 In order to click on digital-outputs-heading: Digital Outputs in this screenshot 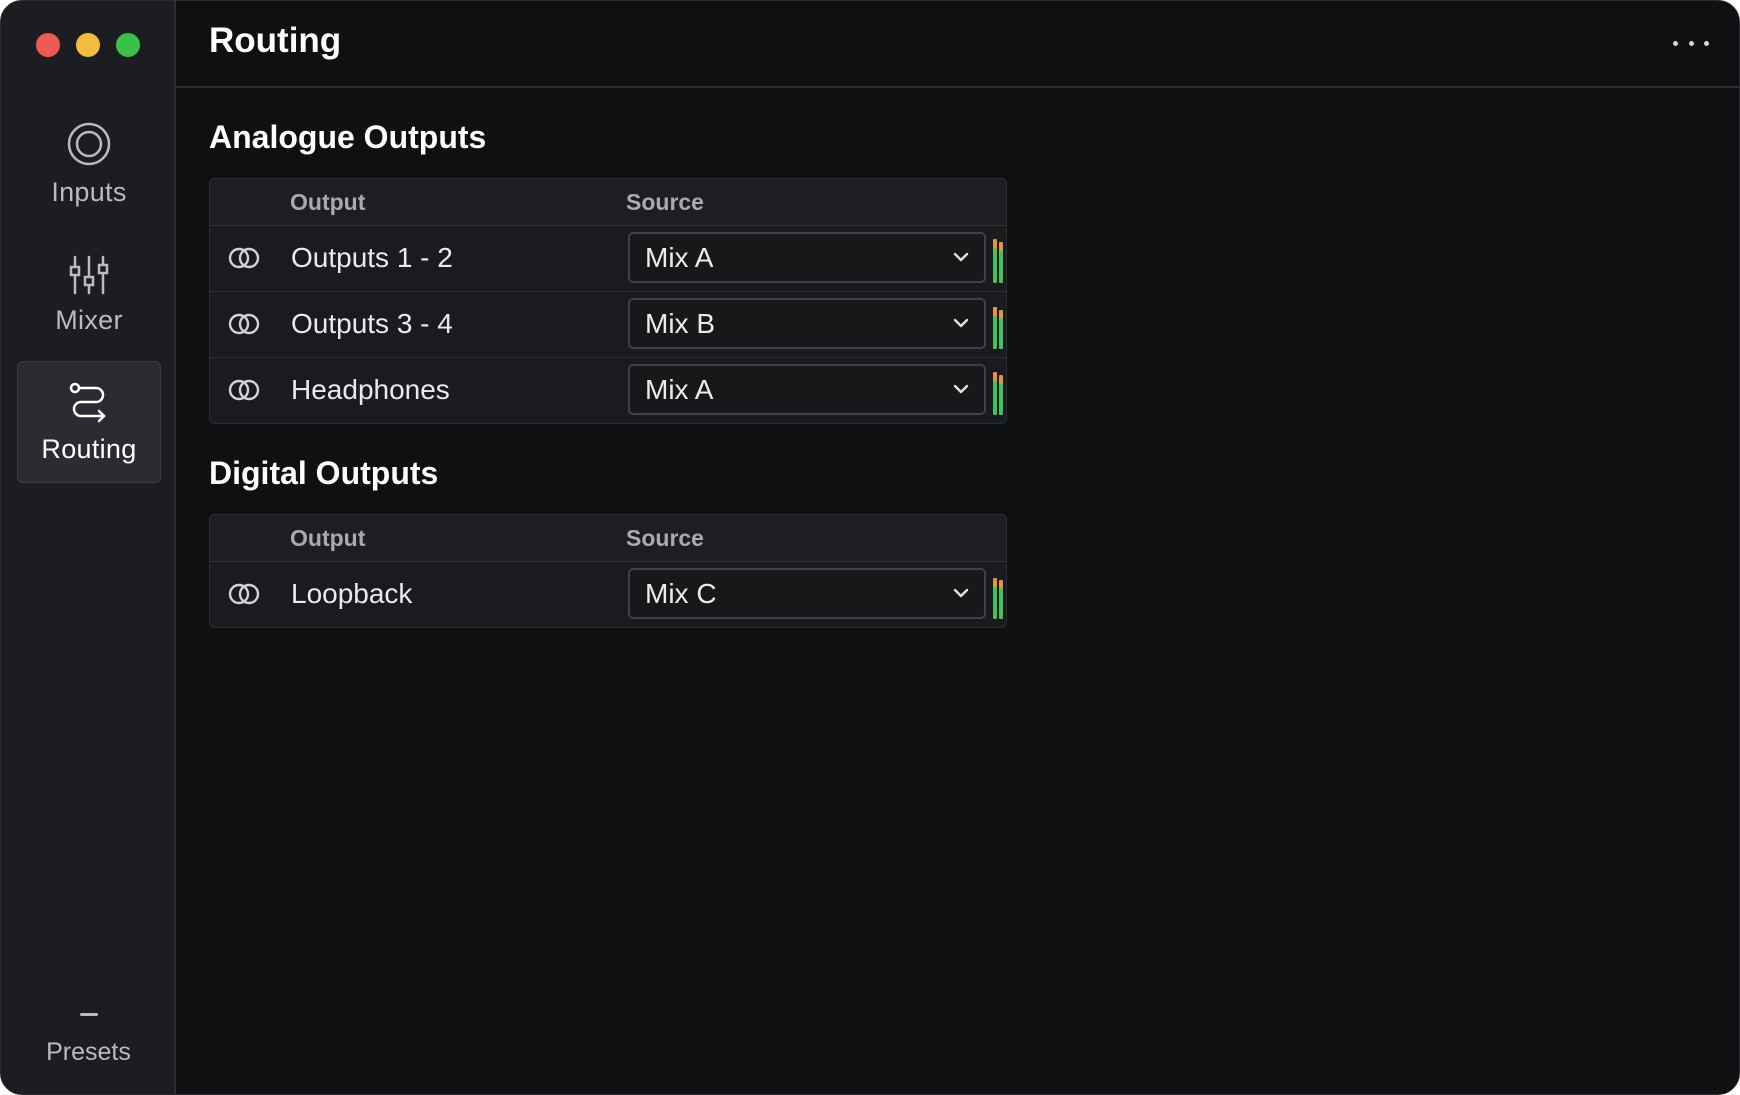, I will do `click(324, 473)`.